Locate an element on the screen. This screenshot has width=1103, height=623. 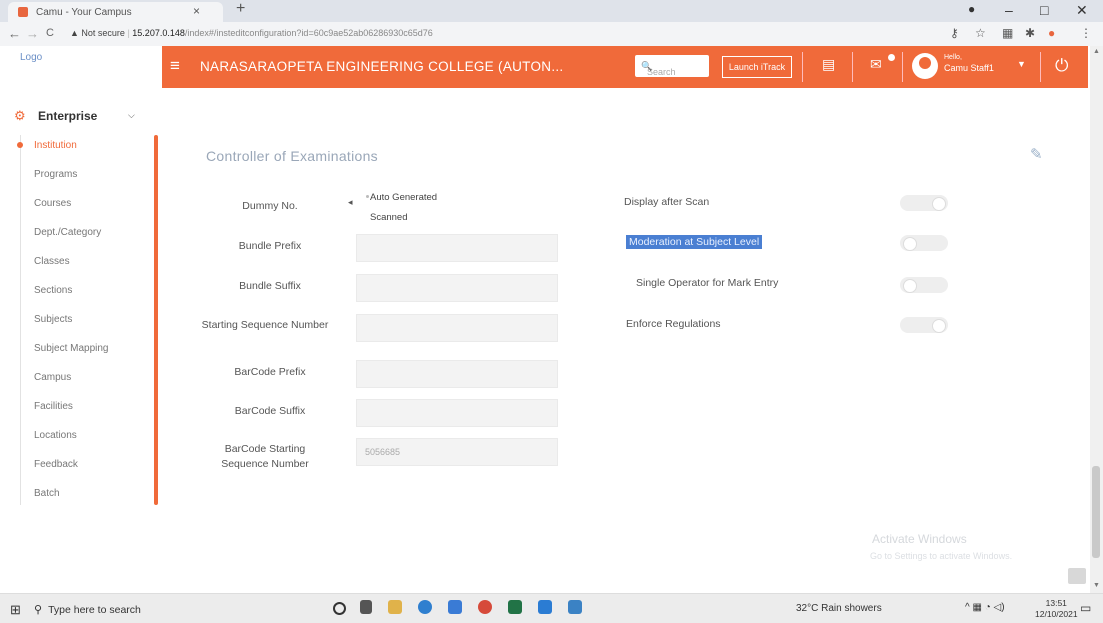
sidebar-item-sections: Sections is located at coordinates (53, 290).